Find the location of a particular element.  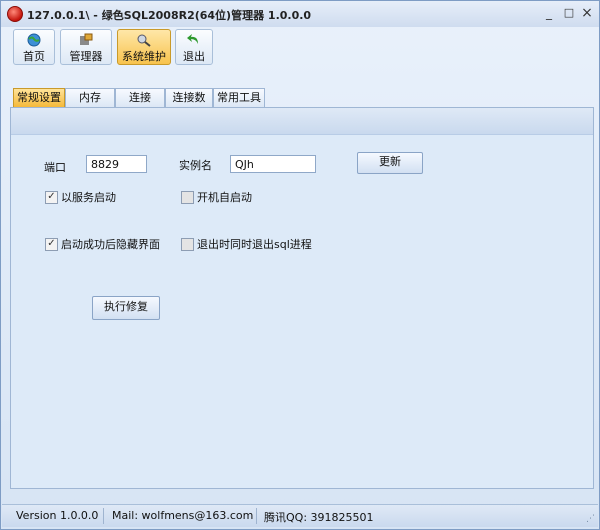

tools-icon is located at coordinates (86, 40).